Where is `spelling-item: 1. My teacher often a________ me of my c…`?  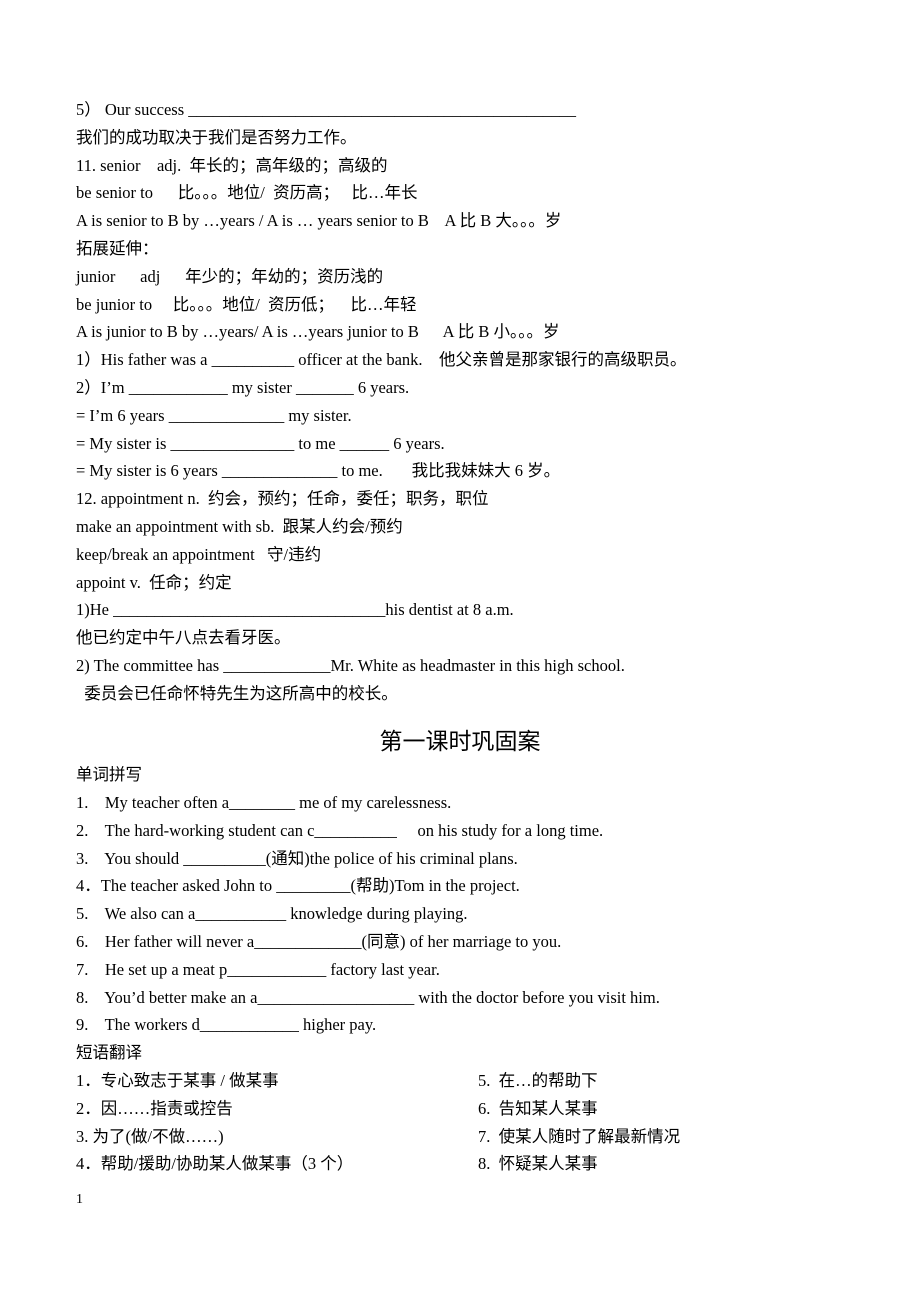 spelling-item: 1. My teacher often a________ me of my c… is located at coordinates (264, 802).